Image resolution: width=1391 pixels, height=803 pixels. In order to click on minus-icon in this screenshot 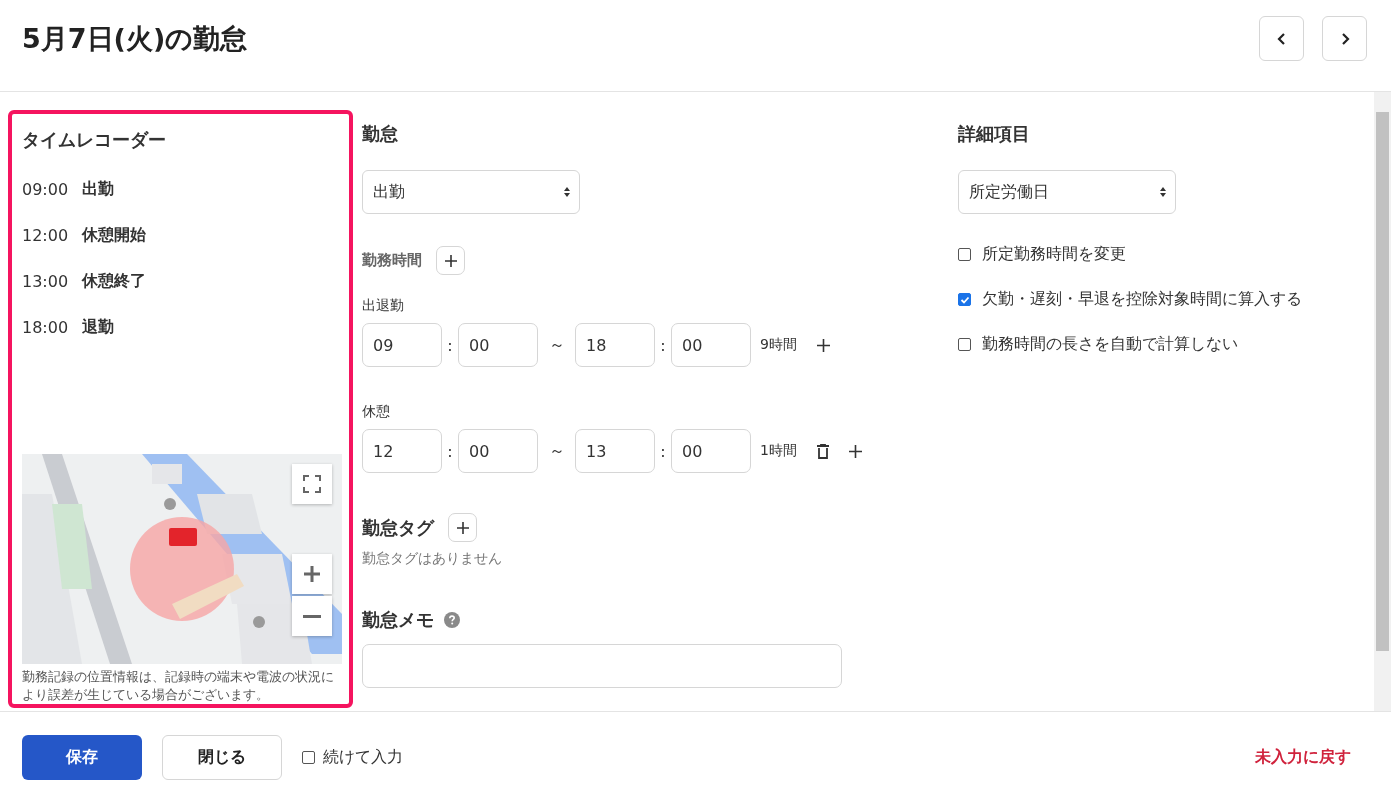, I will do `click(312, 616)`.